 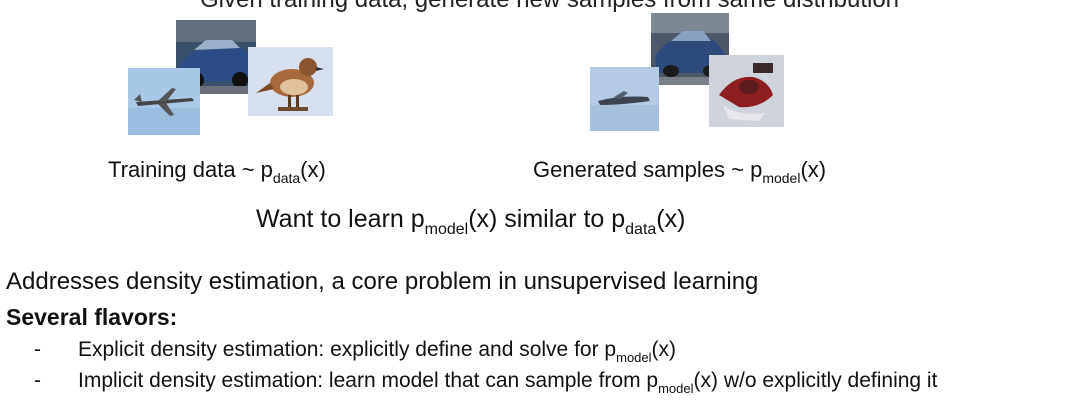 What do you see at coordinates (340, 219) in the screenshot?
I see `goal-text-1: Want to learn p` at bounding box center [340, 219].